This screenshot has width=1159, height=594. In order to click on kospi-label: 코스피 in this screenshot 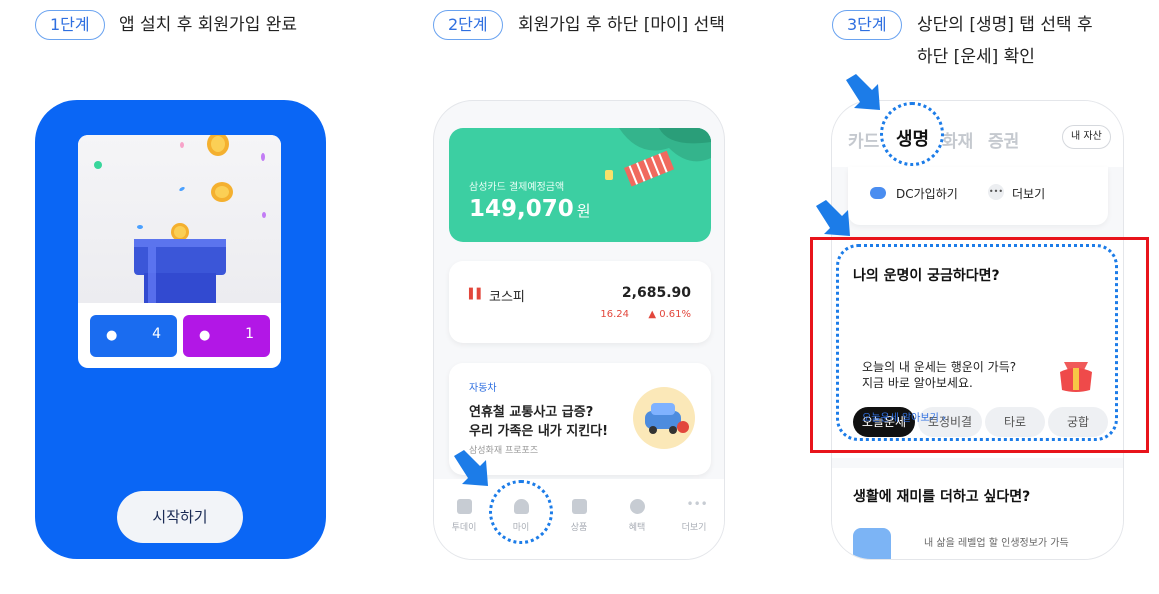, I will do `click(507, 297)`.